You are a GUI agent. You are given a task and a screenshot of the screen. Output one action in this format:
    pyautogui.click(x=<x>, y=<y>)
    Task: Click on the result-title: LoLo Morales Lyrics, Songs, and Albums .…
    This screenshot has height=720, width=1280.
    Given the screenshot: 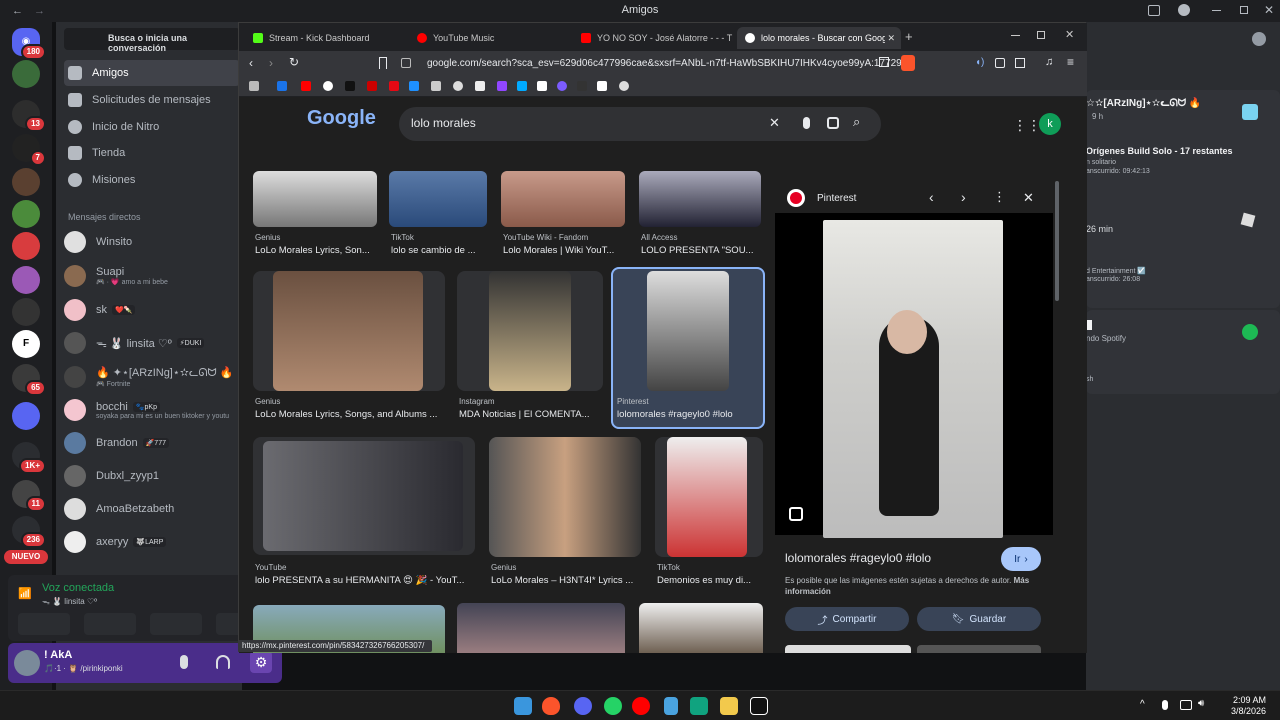 What is the action you would take?
    pyautogui.click(x=350, y=414)
    